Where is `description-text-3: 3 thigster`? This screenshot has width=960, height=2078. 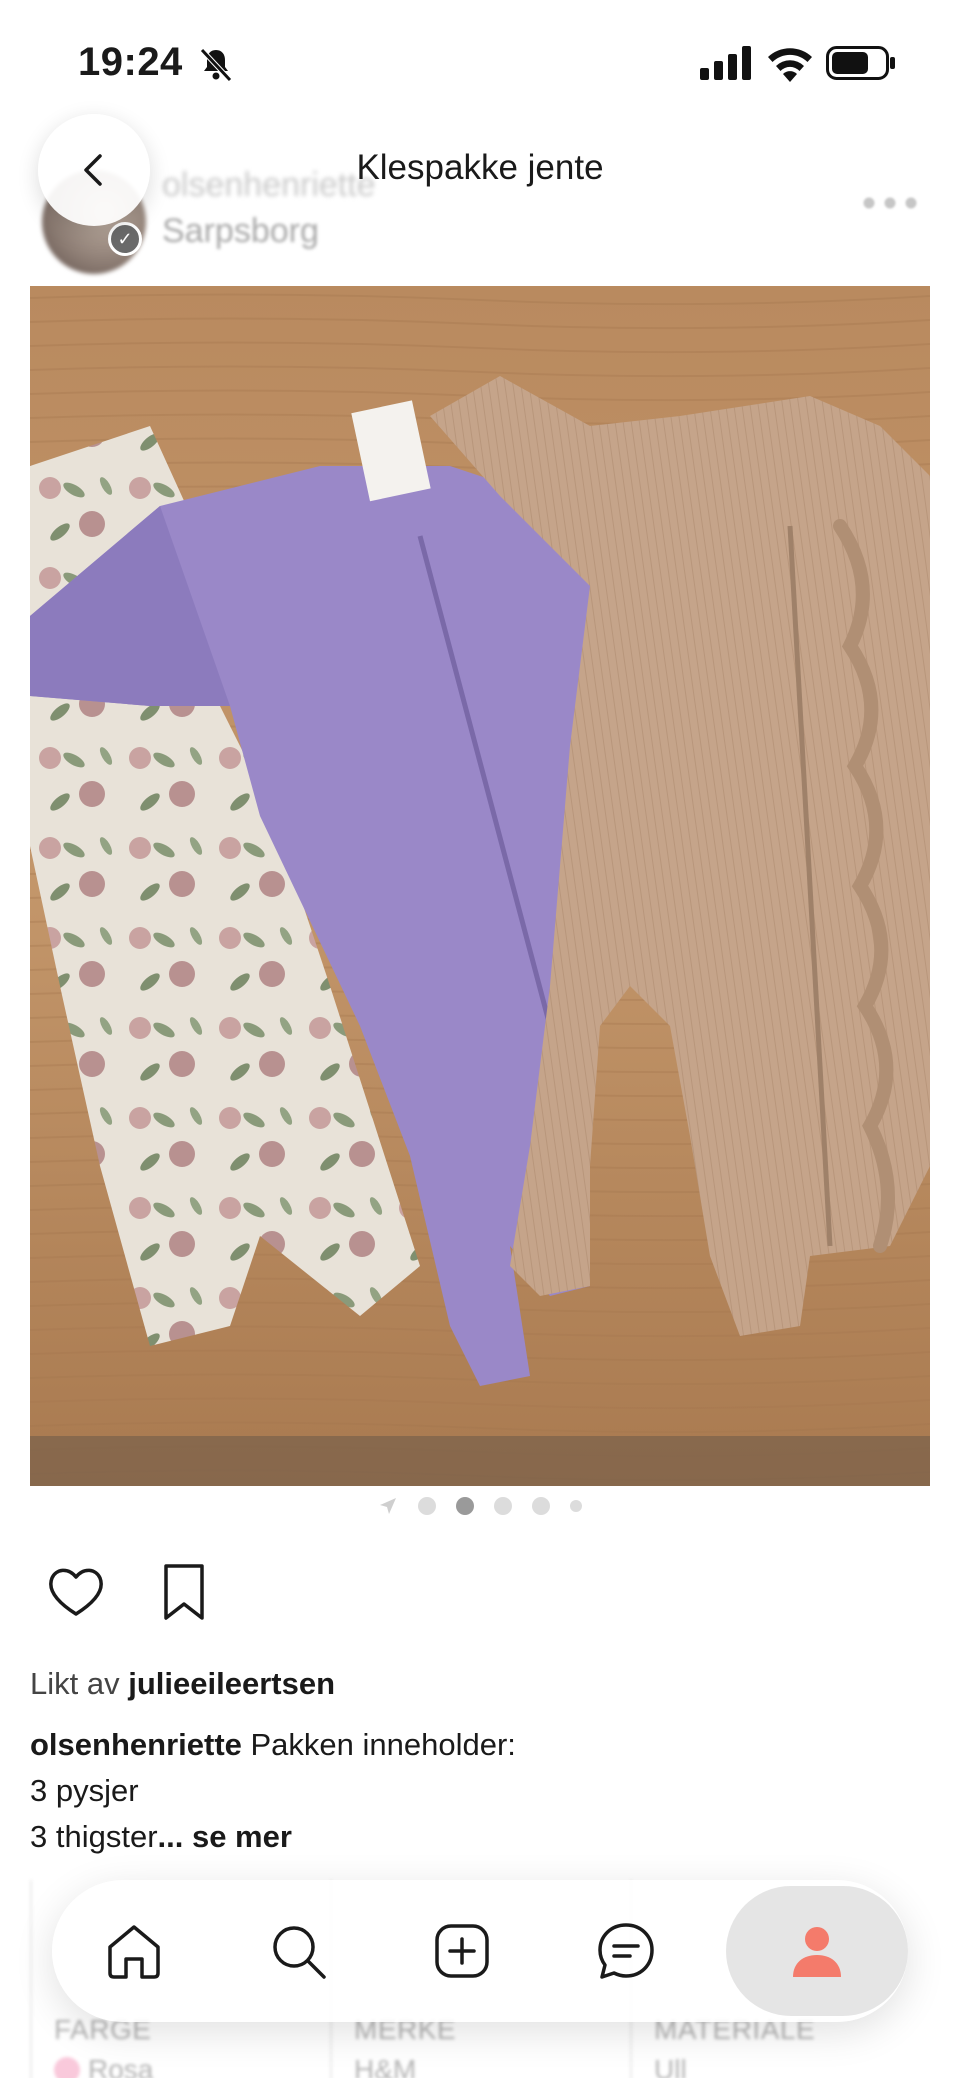 description-text-3: 3 thigster is located at coordinates (94, 1836).